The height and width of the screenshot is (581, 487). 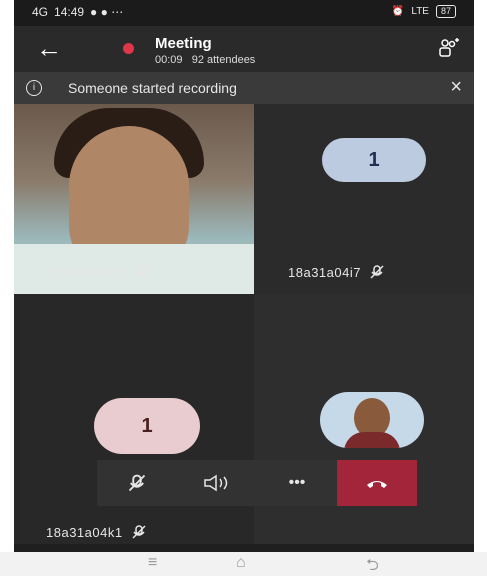 What do you see at coordinates (107, 12) in the screenshot?
I see `notification-icons: ● ● ⋯` at bounding box center [107, 12].